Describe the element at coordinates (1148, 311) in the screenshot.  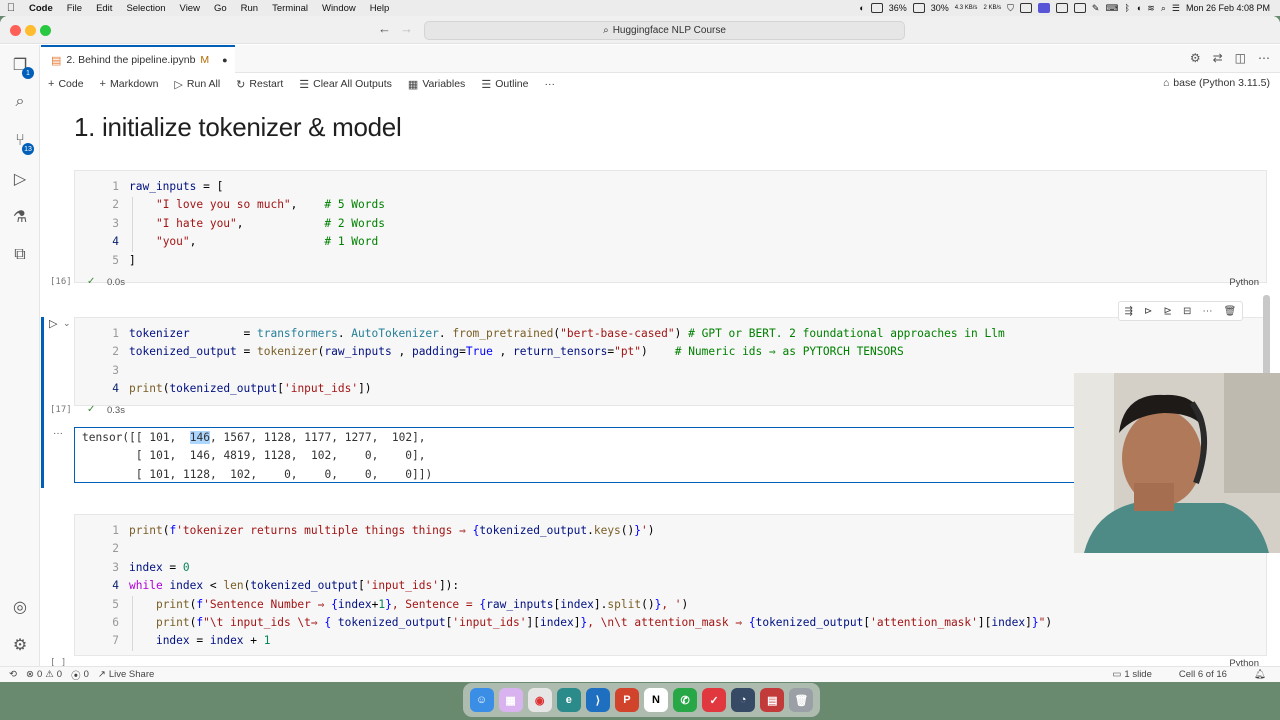
I see `execute-above-icon: ⊳` at that location.